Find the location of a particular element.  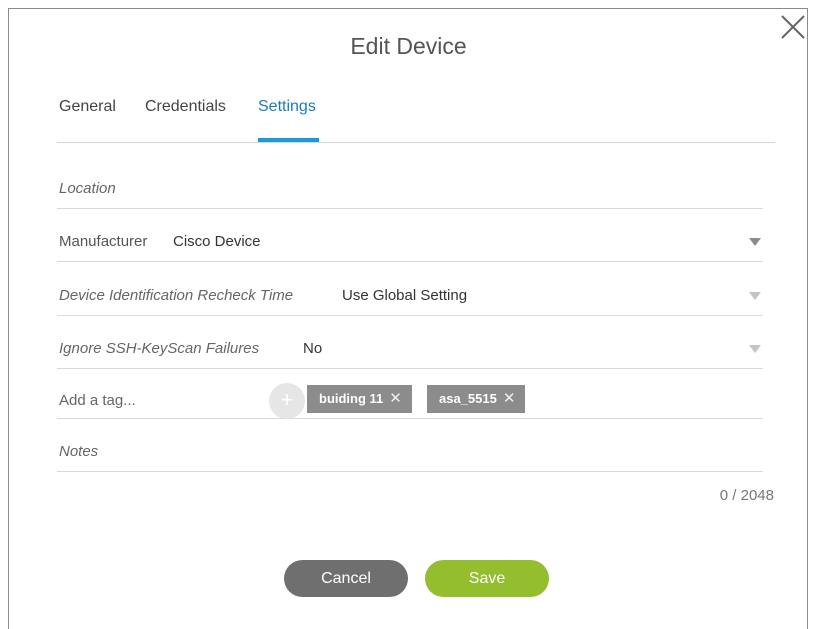

cancel-button: Cancel is located at coordinates (346, 578).